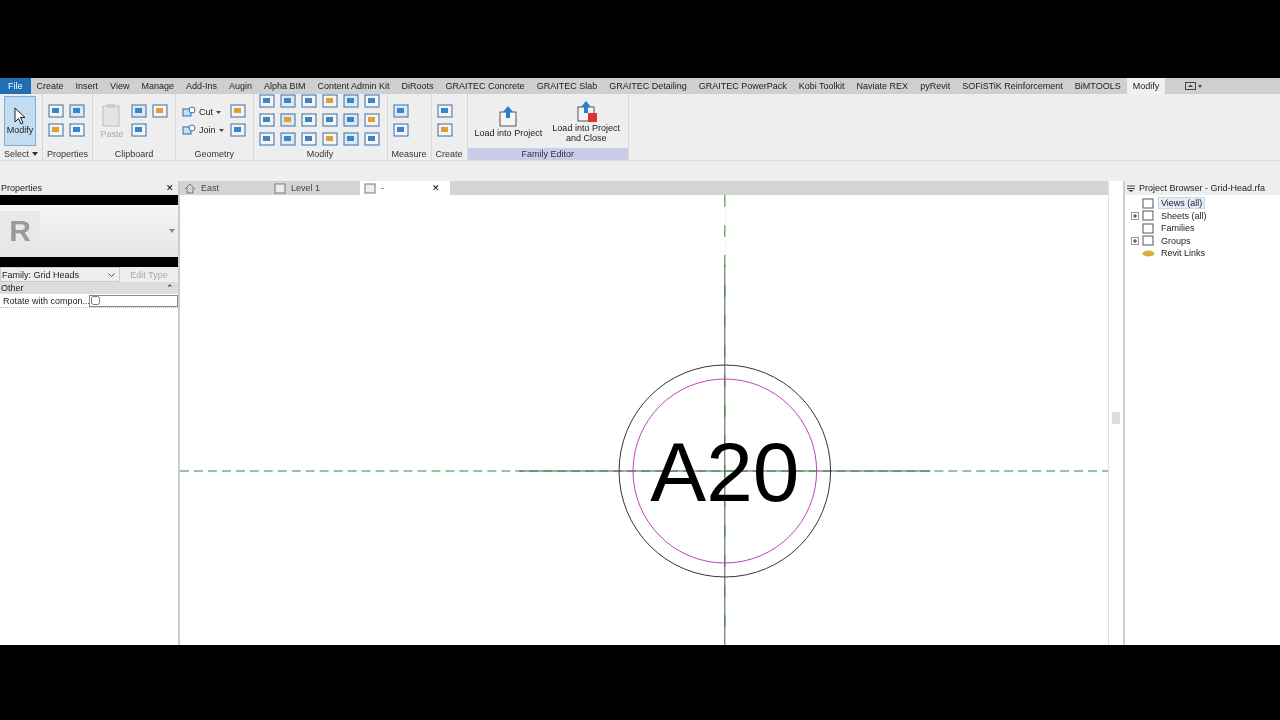  What do you see at coordinates (157, 86) in the screenshot?
I see `ribbon-tab: Manage` at bounding box center [157, 86].